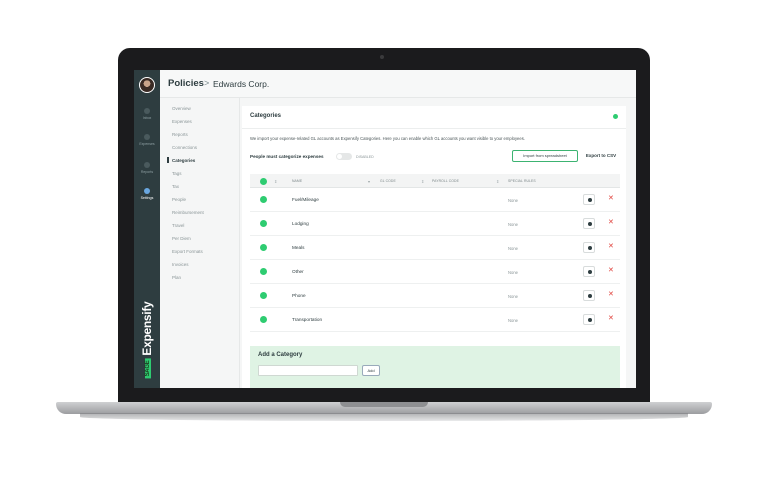  What do you see at coordinates (177, 173) in the screenshot?
I see `sidebar-item-tags: Tags` at bounding box center [177, 173].